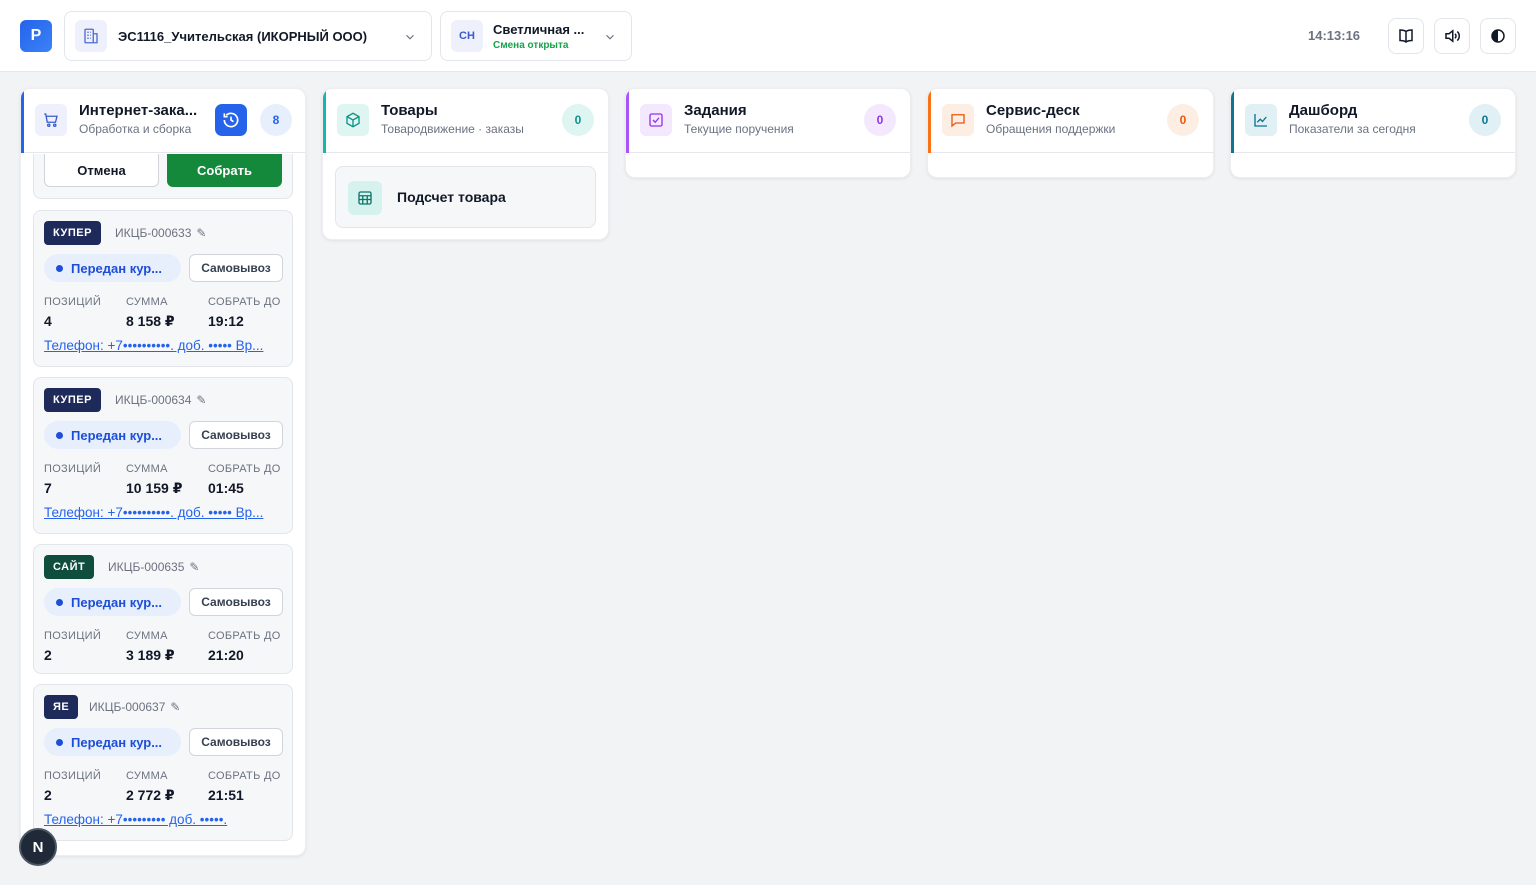 The width and height of the screenshot is (1536, 885). What do you see at coordinates (224, 170) in the screenshot?
I see `collect-button: Собрать` at bounding box center [224, 170].